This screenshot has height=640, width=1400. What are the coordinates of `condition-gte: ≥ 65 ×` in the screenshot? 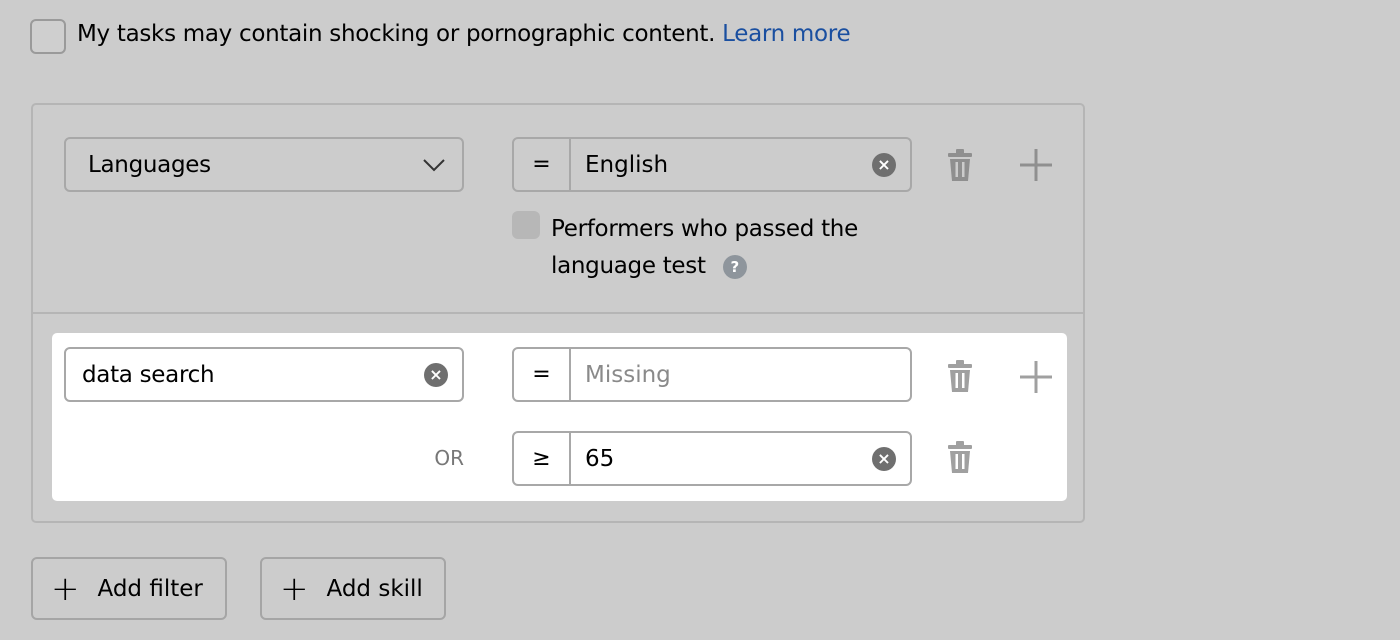 It's located at (712, 458).